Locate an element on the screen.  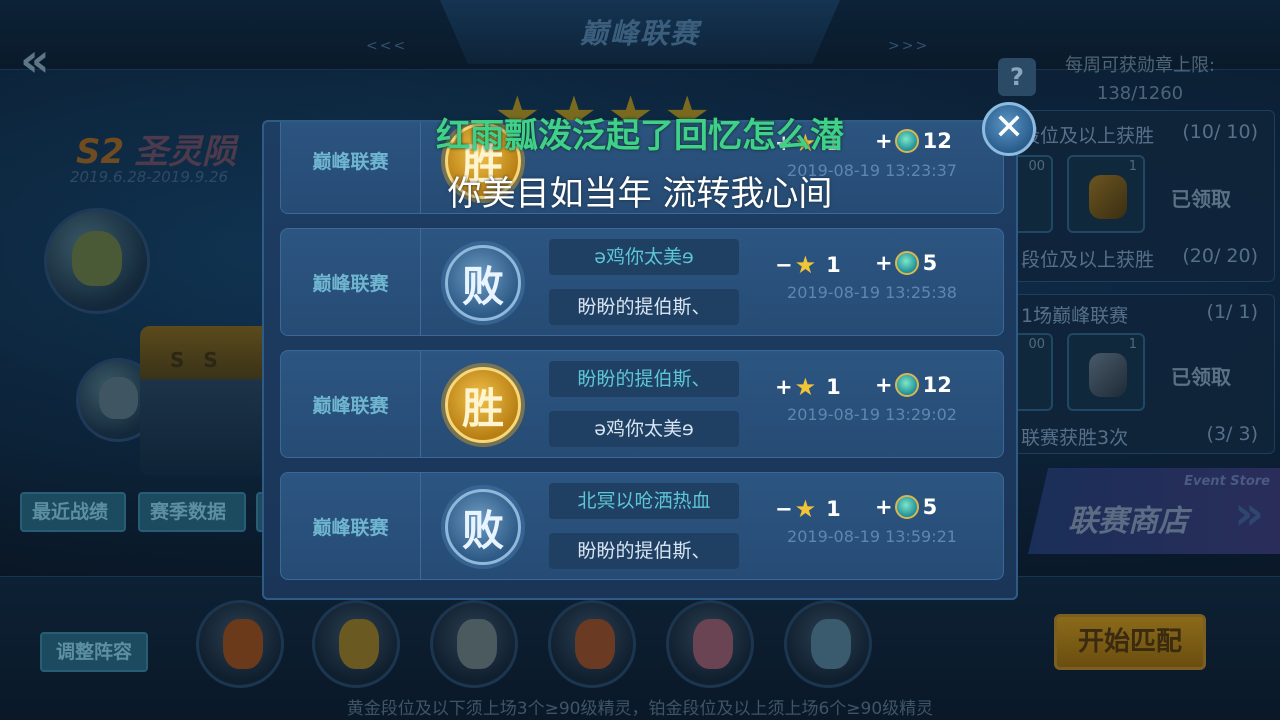
player-name: 盼盼的提伯斯、 is located at coordinates (644, 379).